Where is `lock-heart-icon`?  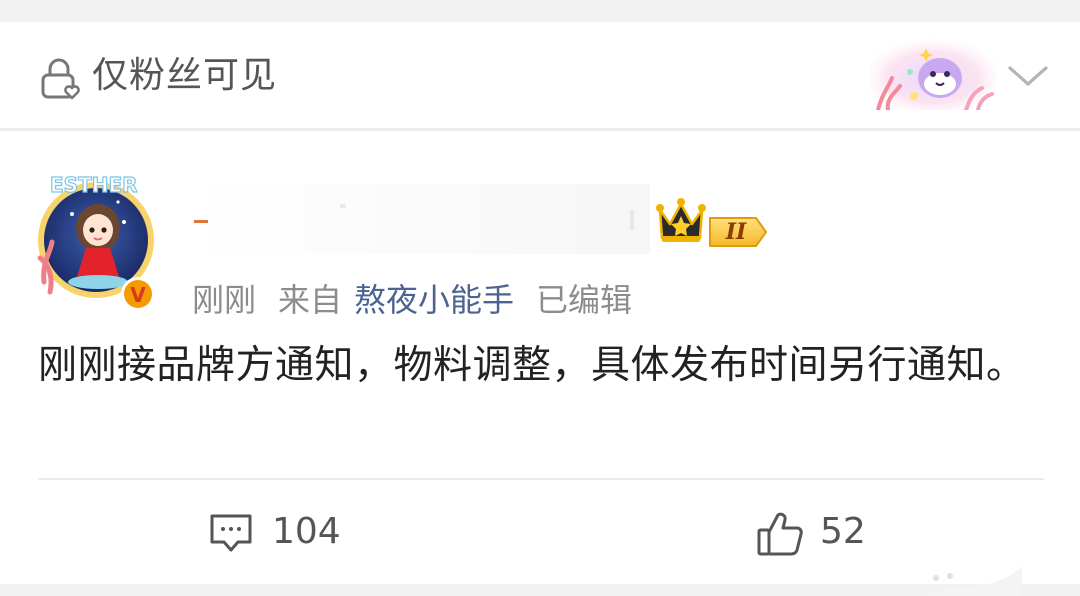
lock-heart-icon is located at coordinates (60, 79).